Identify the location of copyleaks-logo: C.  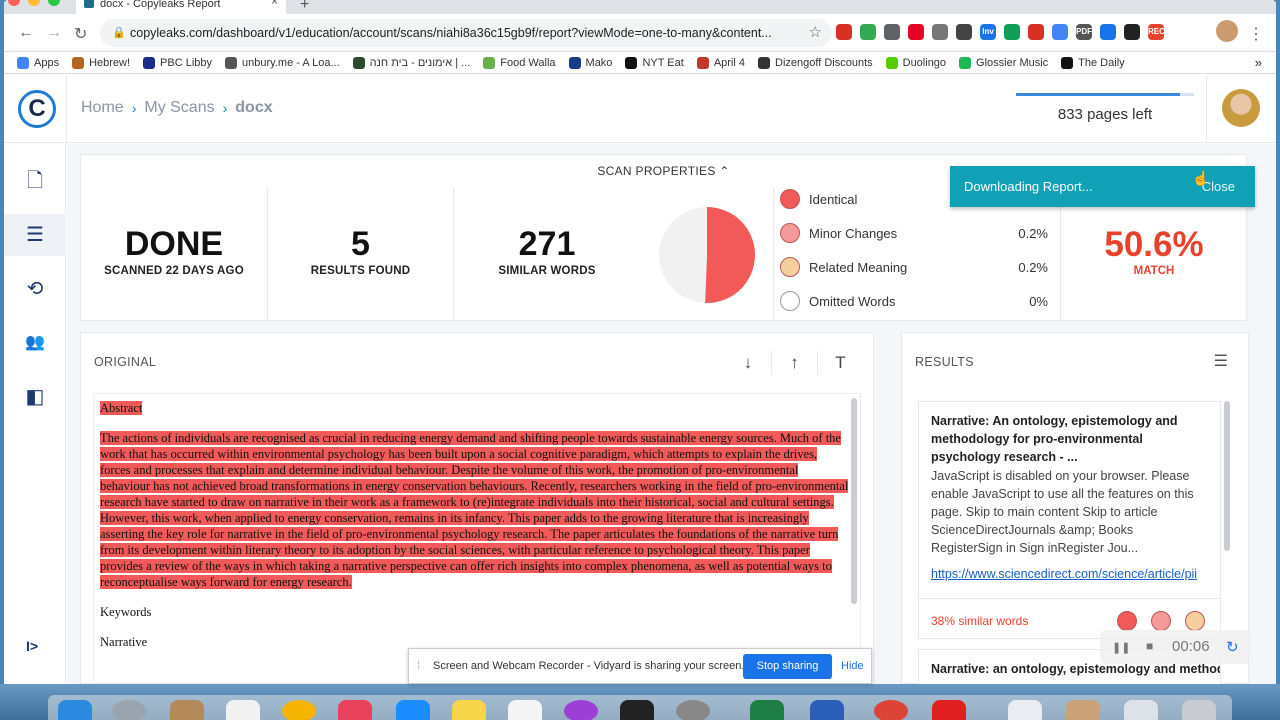
(37, 109).